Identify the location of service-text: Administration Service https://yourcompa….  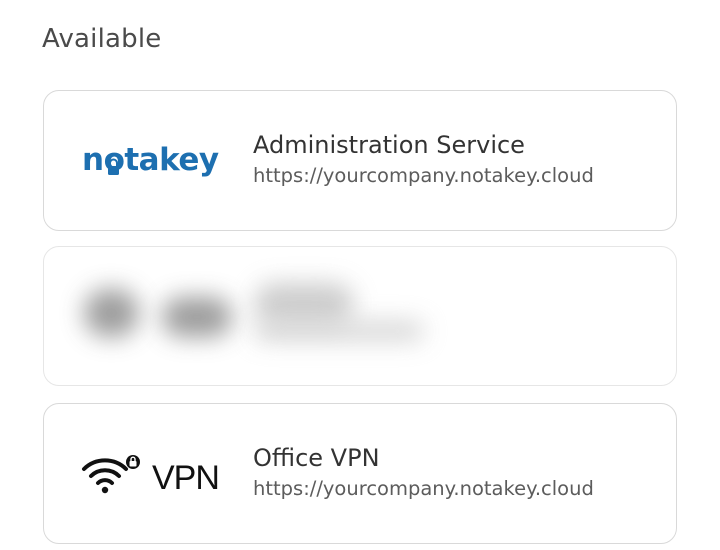
(423, 160).